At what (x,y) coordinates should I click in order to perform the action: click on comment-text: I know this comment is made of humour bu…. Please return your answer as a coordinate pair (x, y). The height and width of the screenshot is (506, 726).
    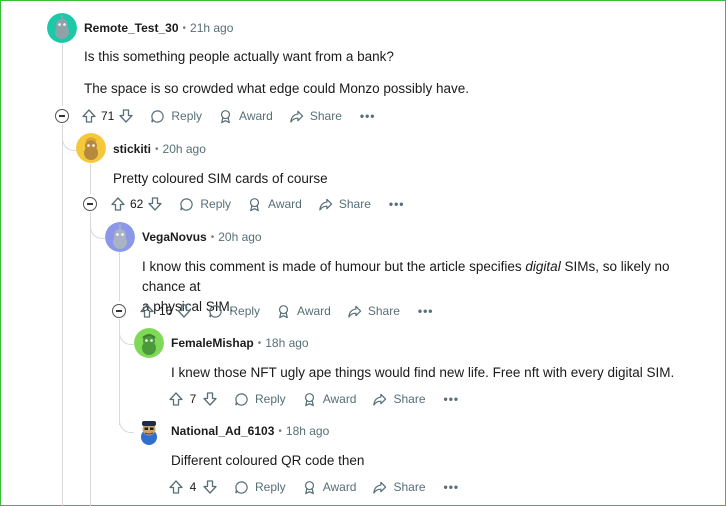
    Looking at the image, I should click on (334, 266).